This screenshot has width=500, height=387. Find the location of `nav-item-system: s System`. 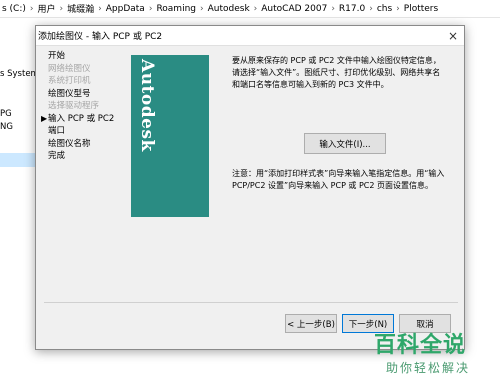

nav-item-system: s System is located at coordinates (19, 74).